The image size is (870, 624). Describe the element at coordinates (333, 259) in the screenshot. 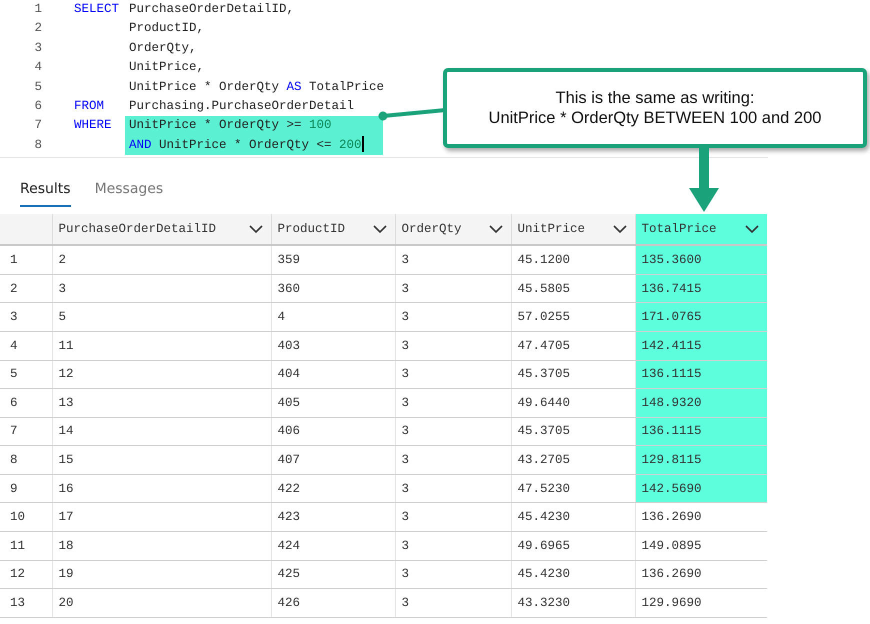

I see `table-cell: 359` at that location.